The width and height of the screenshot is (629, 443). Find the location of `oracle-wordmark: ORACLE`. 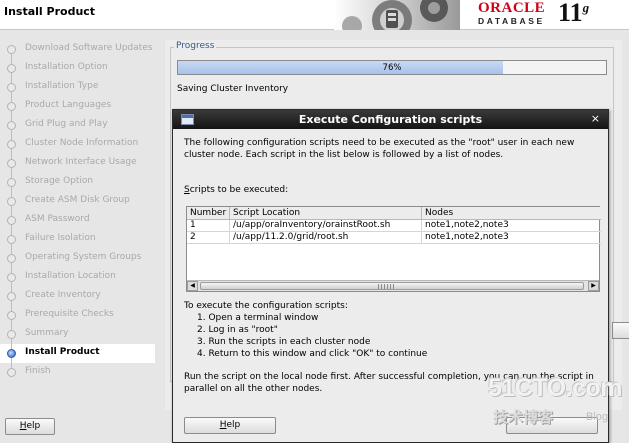

oracle-wordmark: ORACLE is located at coordinates (512, 8).